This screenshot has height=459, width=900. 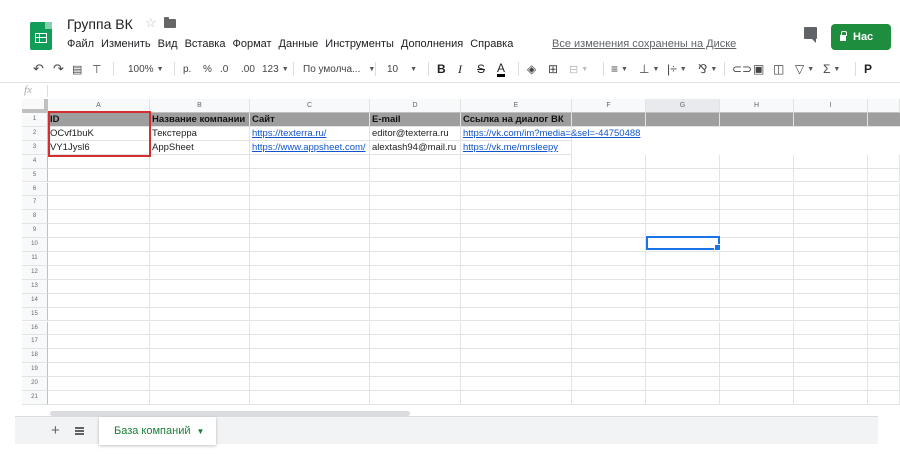 I want to click on row-header-11: 11, so click(x=35, y=259).